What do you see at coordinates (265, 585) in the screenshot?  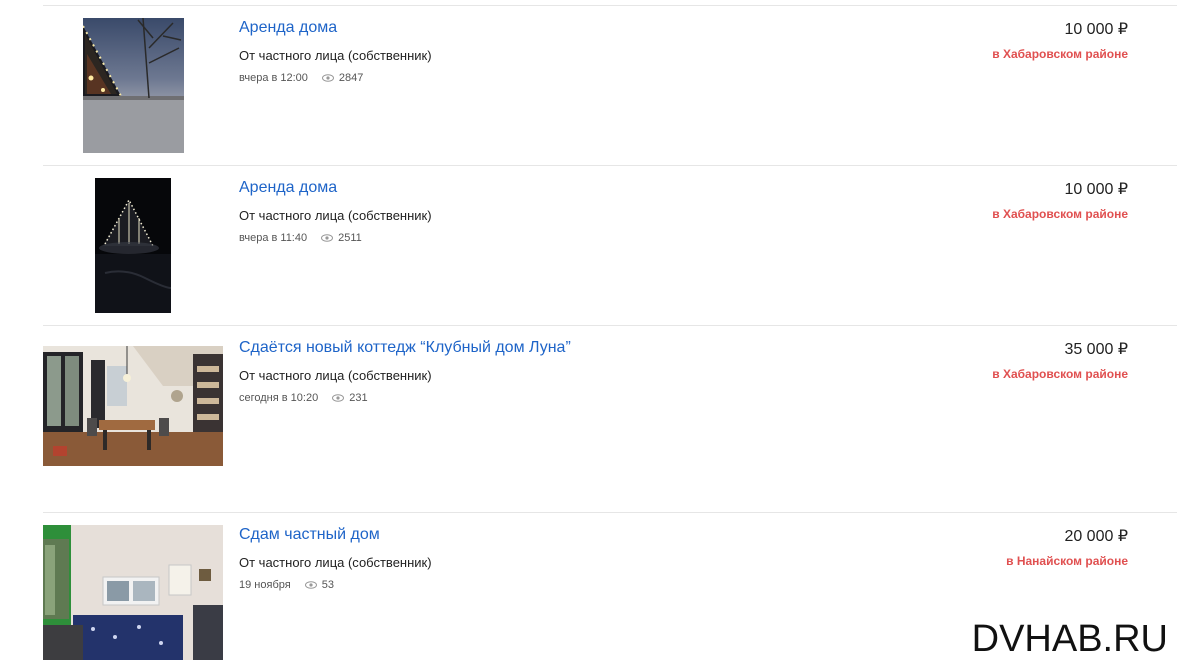 I see `listing-date: 19 ноября` at bounding box center [265, 585].